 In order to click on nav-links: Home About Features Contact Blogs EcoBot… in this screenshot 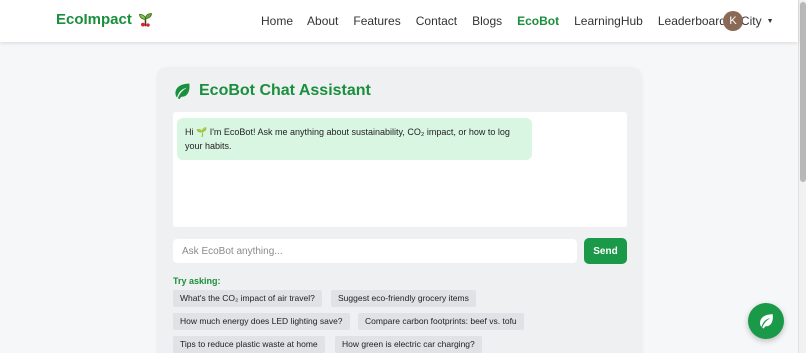, I will do `click(517, 21)`.